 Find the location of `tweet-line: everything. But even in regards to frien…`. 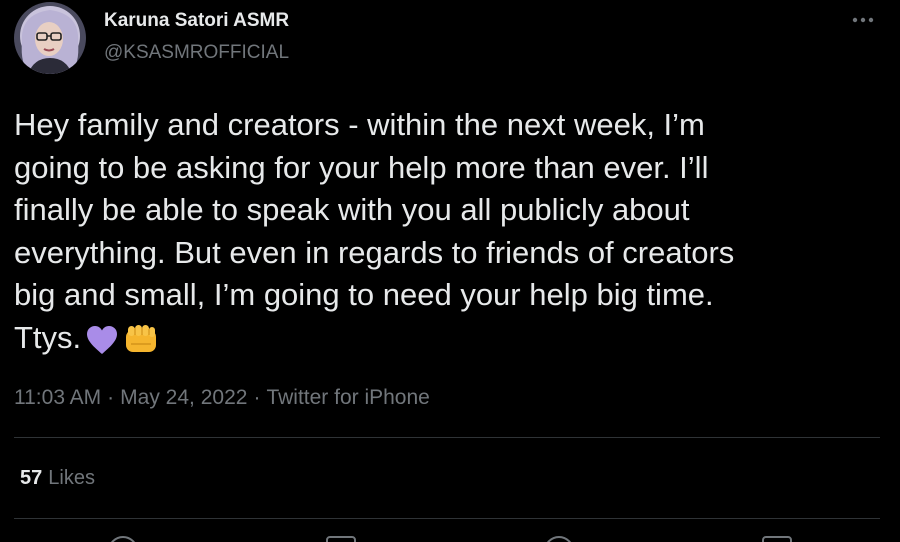

tweet-line: everything. But even in regards to frien… is located at coordinates (374, 252).